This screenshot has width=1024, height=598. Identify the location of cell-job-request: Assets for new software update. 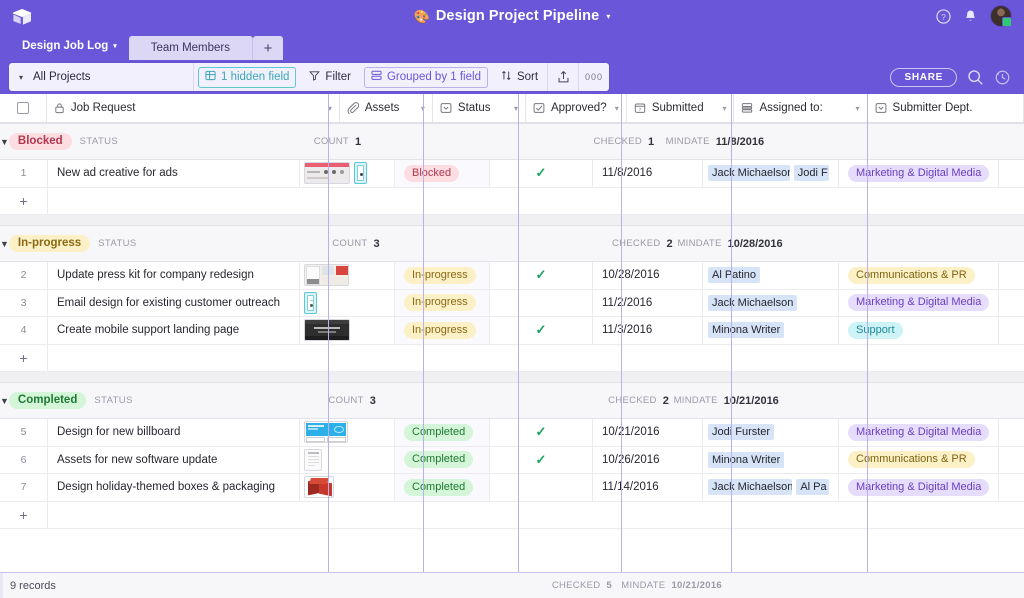
(174, 459).